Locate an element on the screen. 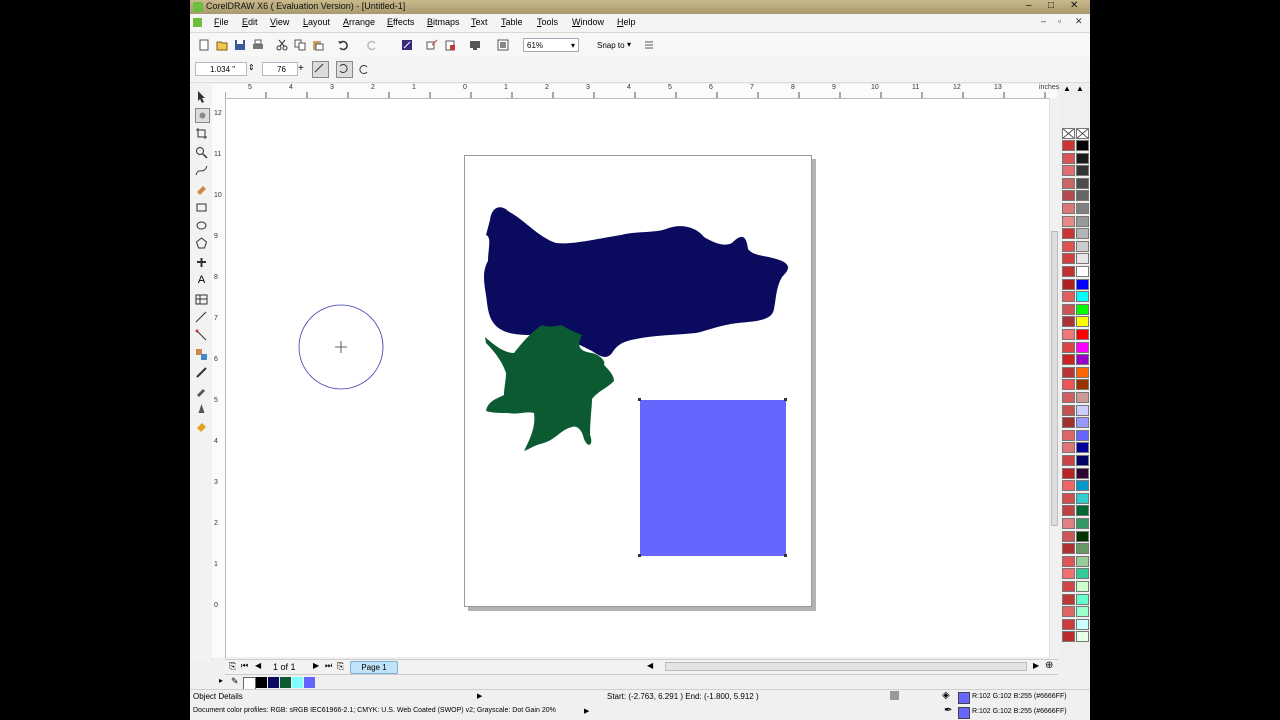 This screenshot has width=1280, height=720. copy-icon is located at coordinates (300, 45).